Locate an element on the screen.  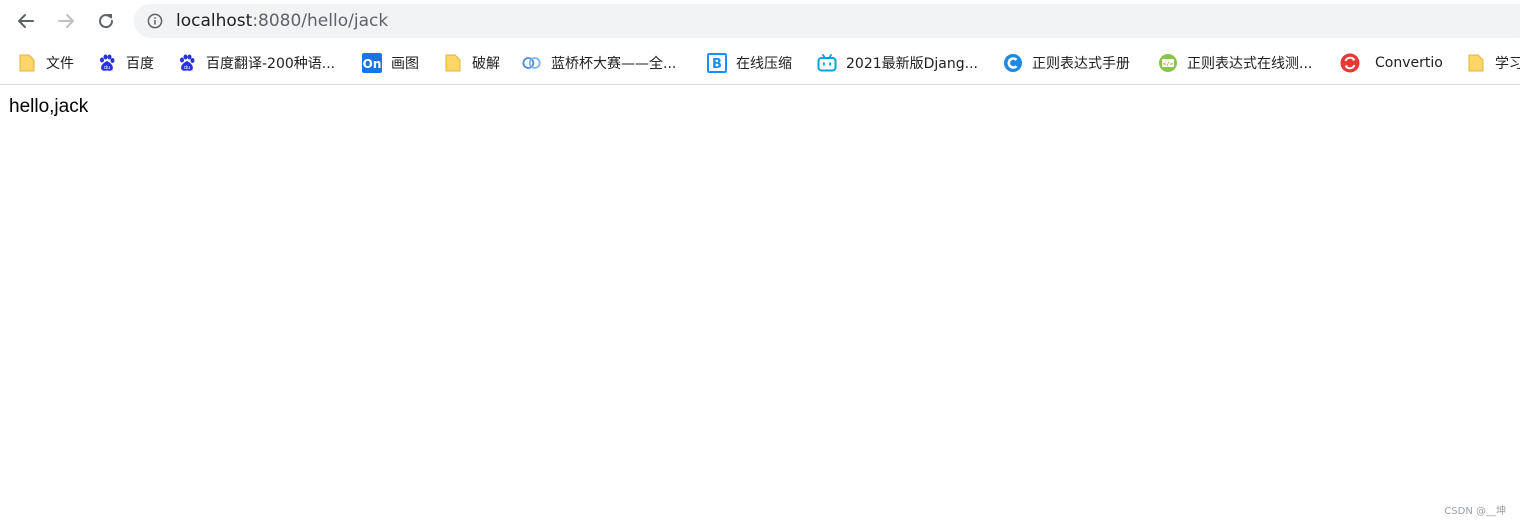
svg-text: On is located at coordinates (372, 64).